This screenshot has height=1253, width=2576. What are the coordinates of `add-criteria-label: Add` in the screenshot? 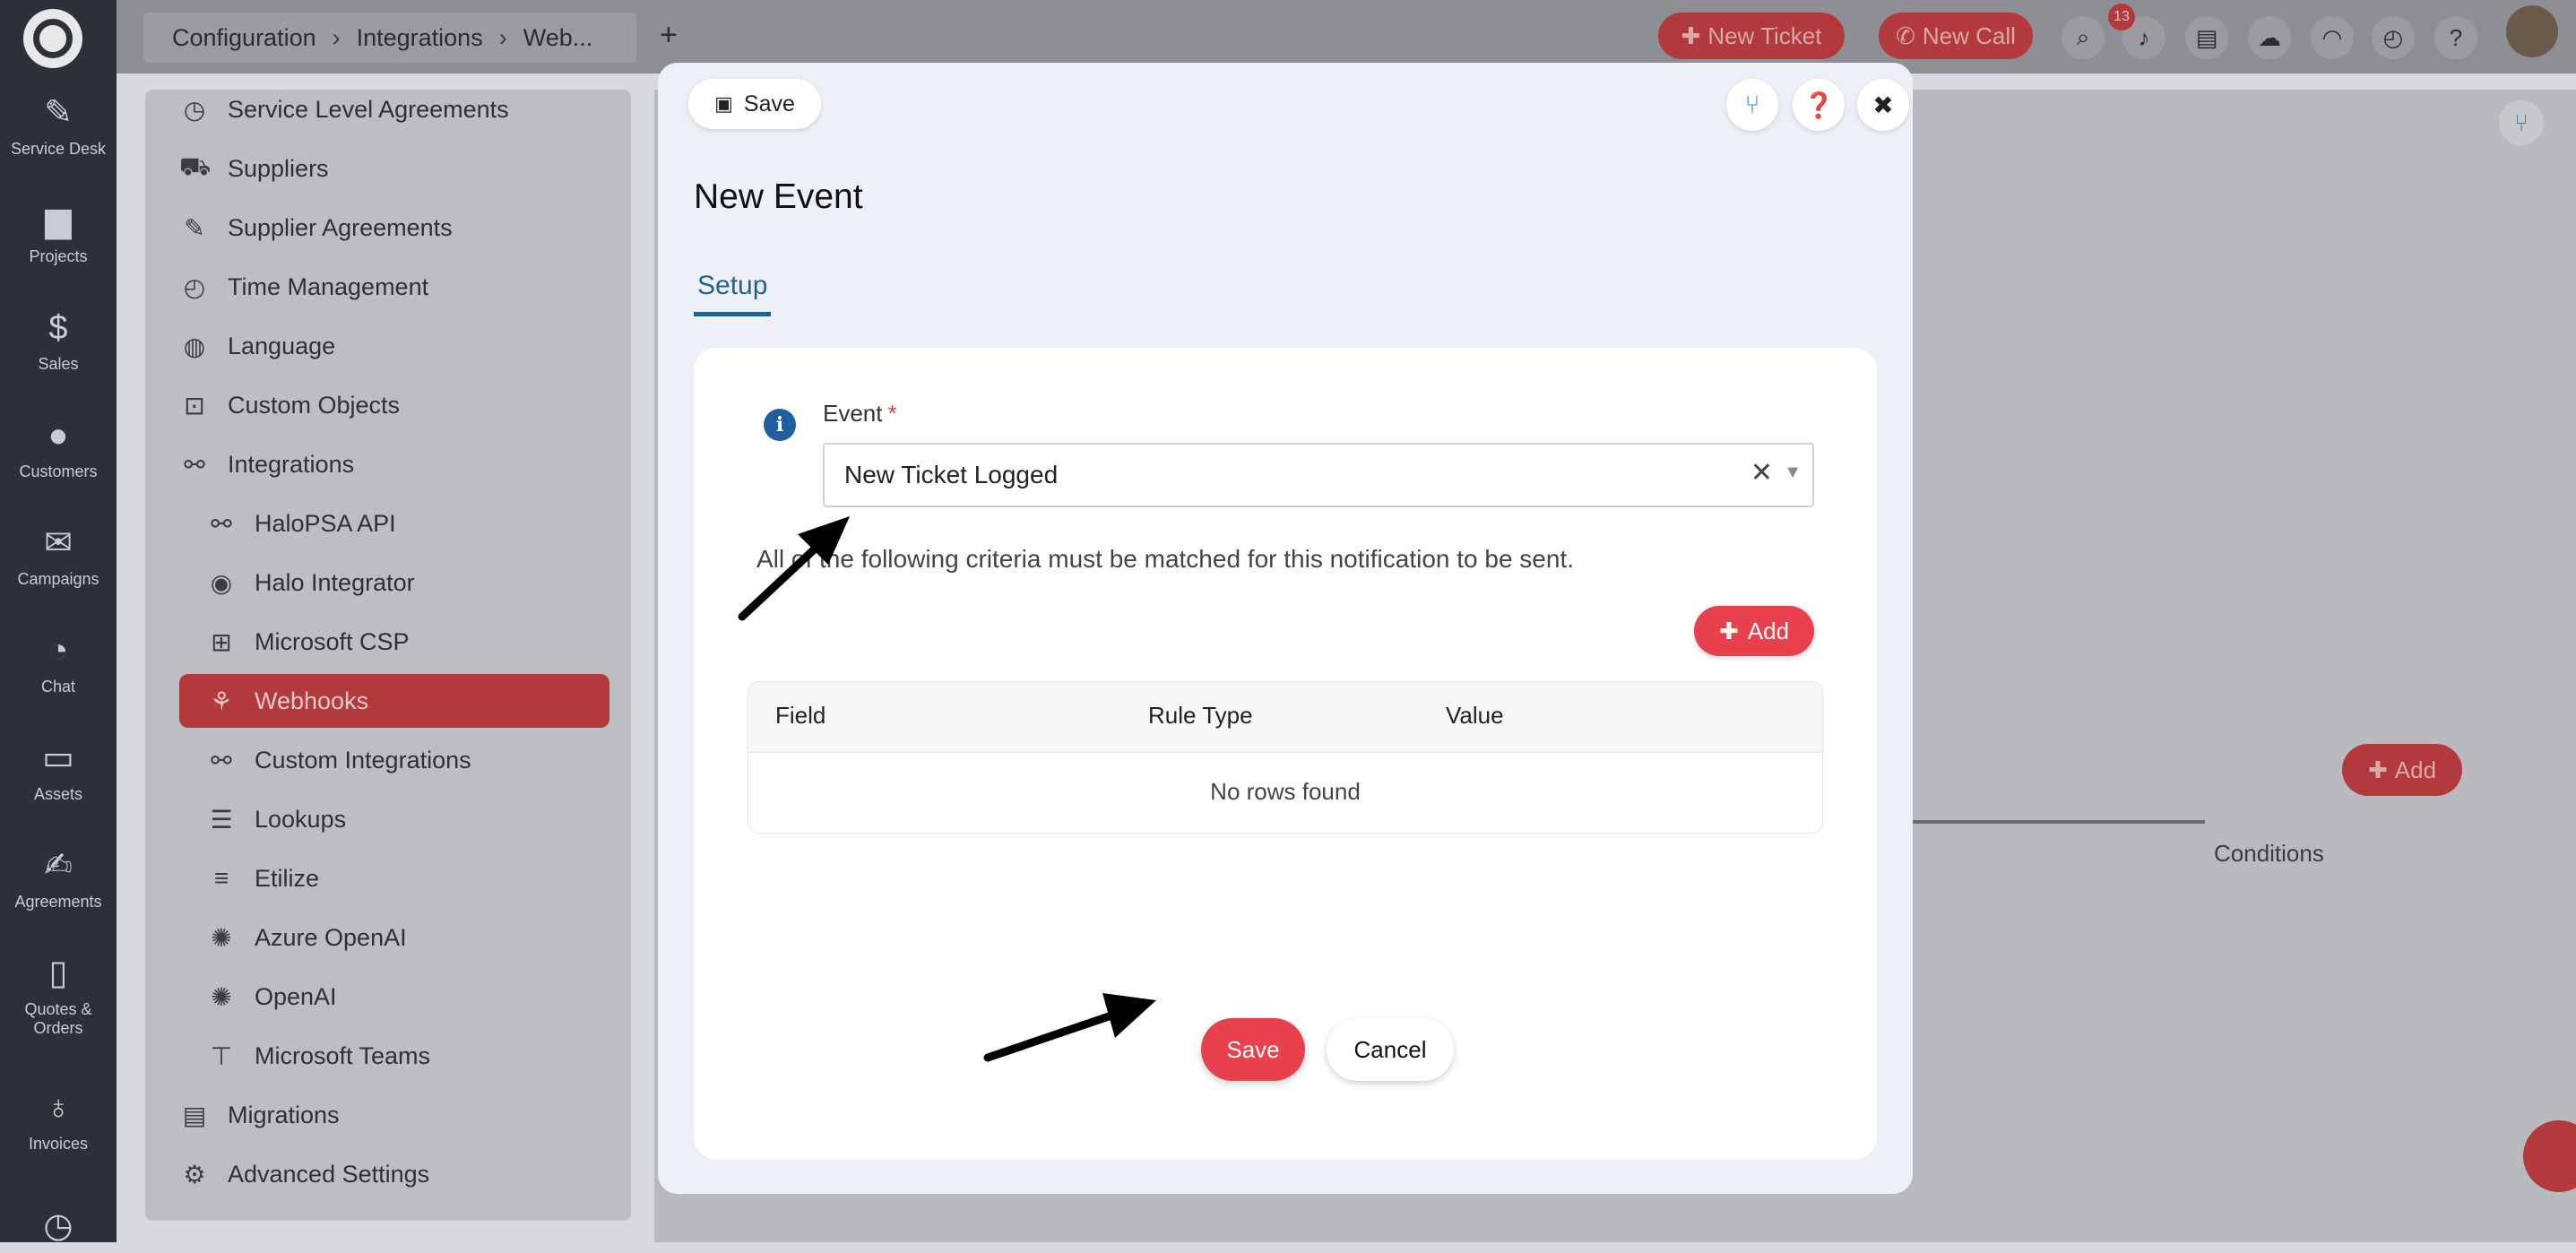 It's located at (1768, 630).